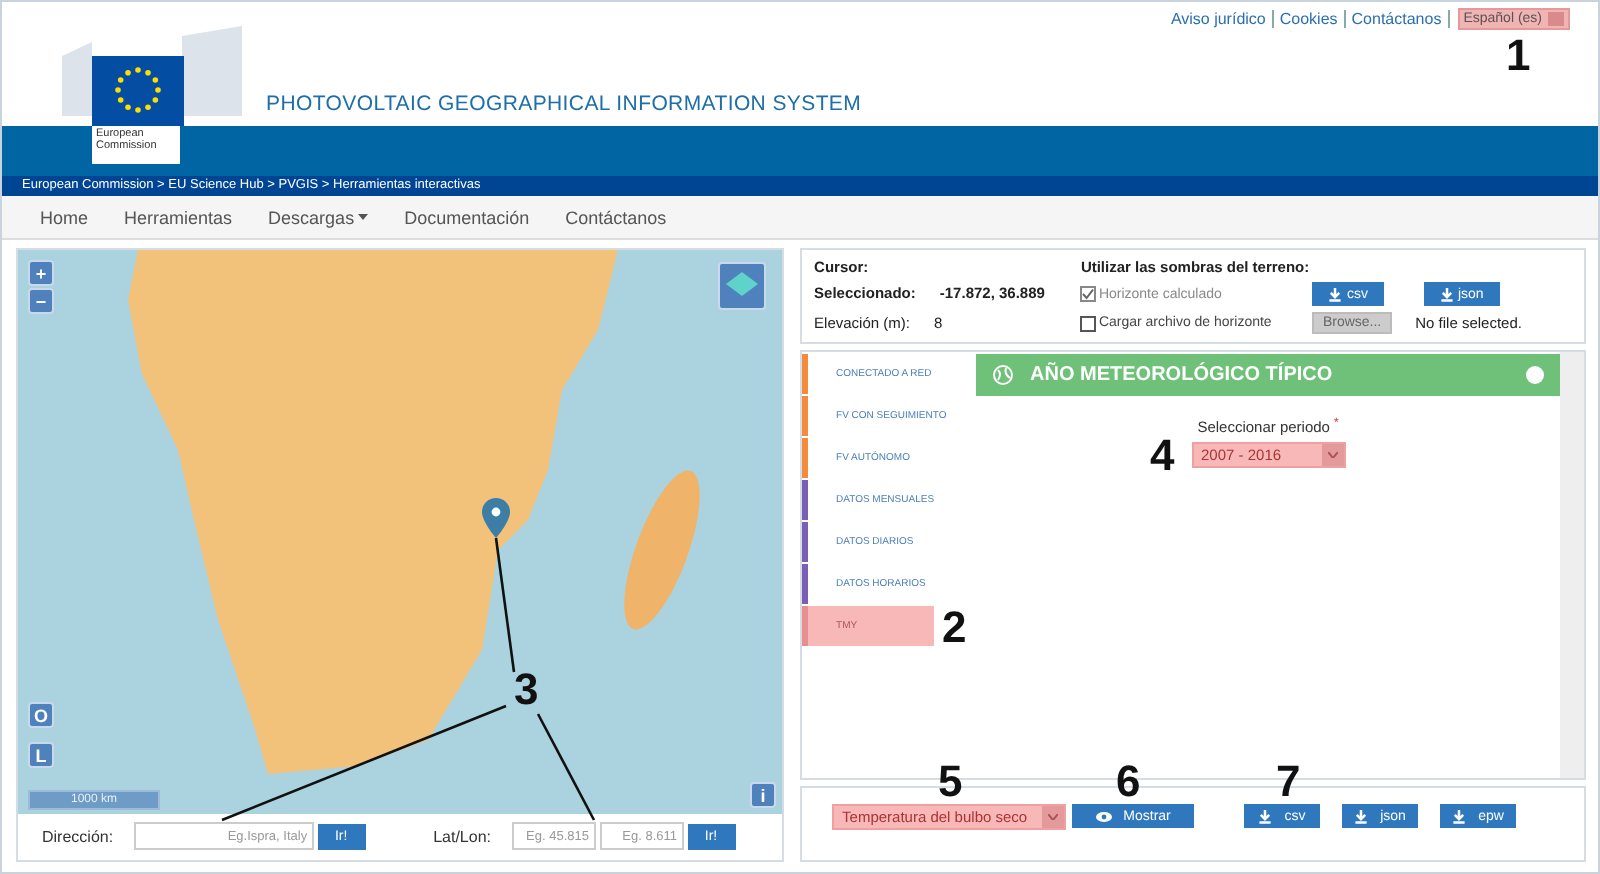 This screenshot has width=1600, height=874. What do you see at coordinates (1003, 375) in the screenshot?
I see `globe-icon` at bounding box center [1003, 375].